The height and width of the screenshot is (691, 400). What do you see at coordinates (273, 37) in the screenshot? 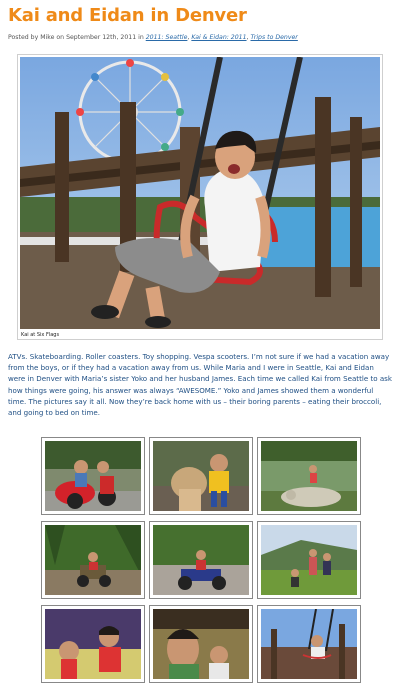
I see `category-link-trips-denver: Trips to Denver` at bounding box center [273, 37].